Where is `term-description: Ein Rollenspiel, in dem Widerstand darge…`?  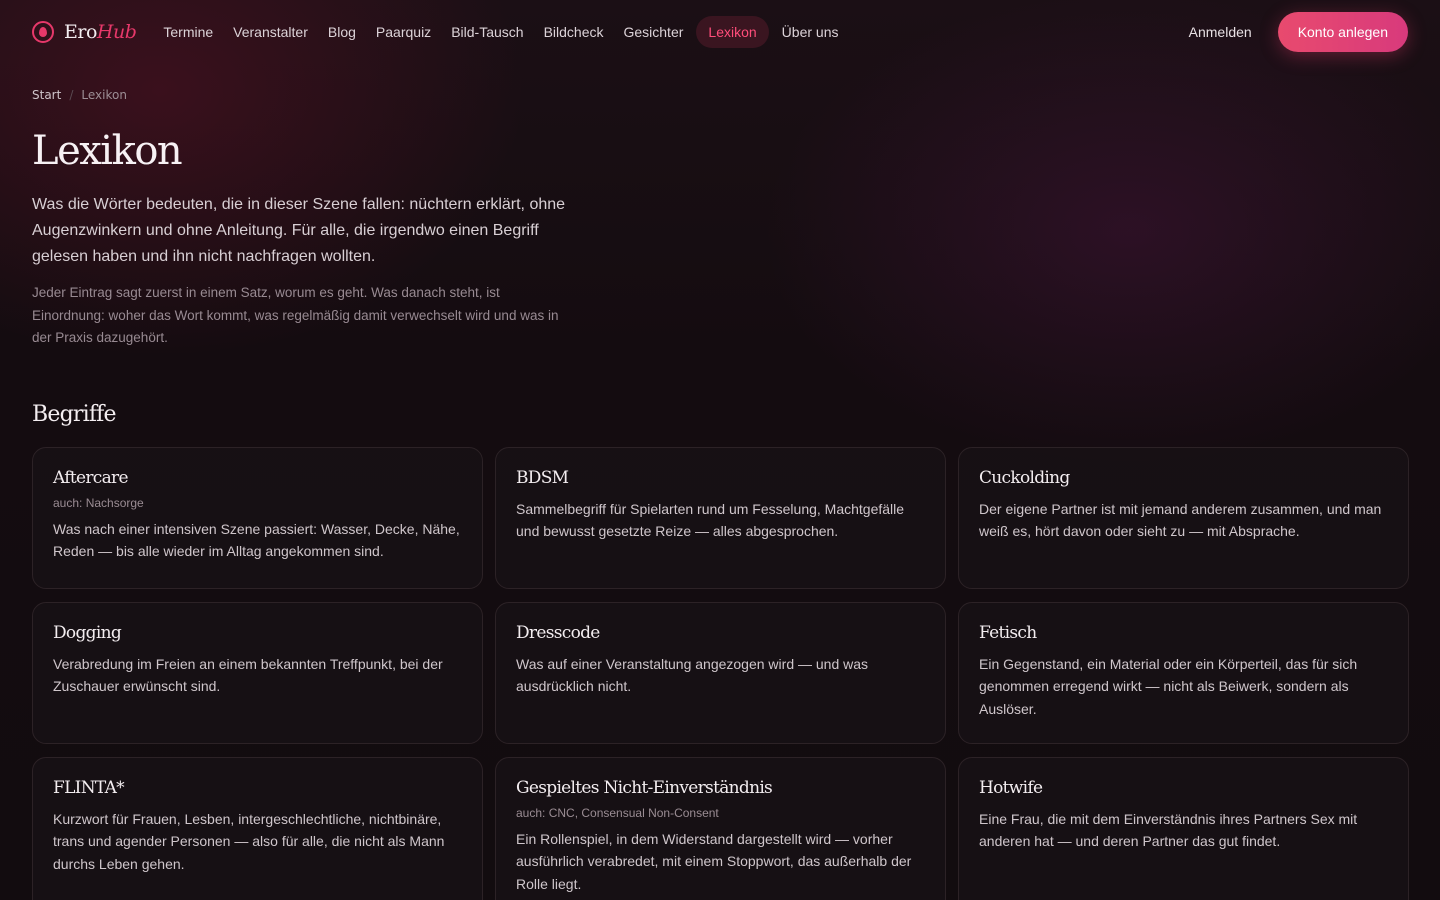 term-description: Ein Rollenspiel, in dem Widerstand darge… is located at coordinates (714, 861).